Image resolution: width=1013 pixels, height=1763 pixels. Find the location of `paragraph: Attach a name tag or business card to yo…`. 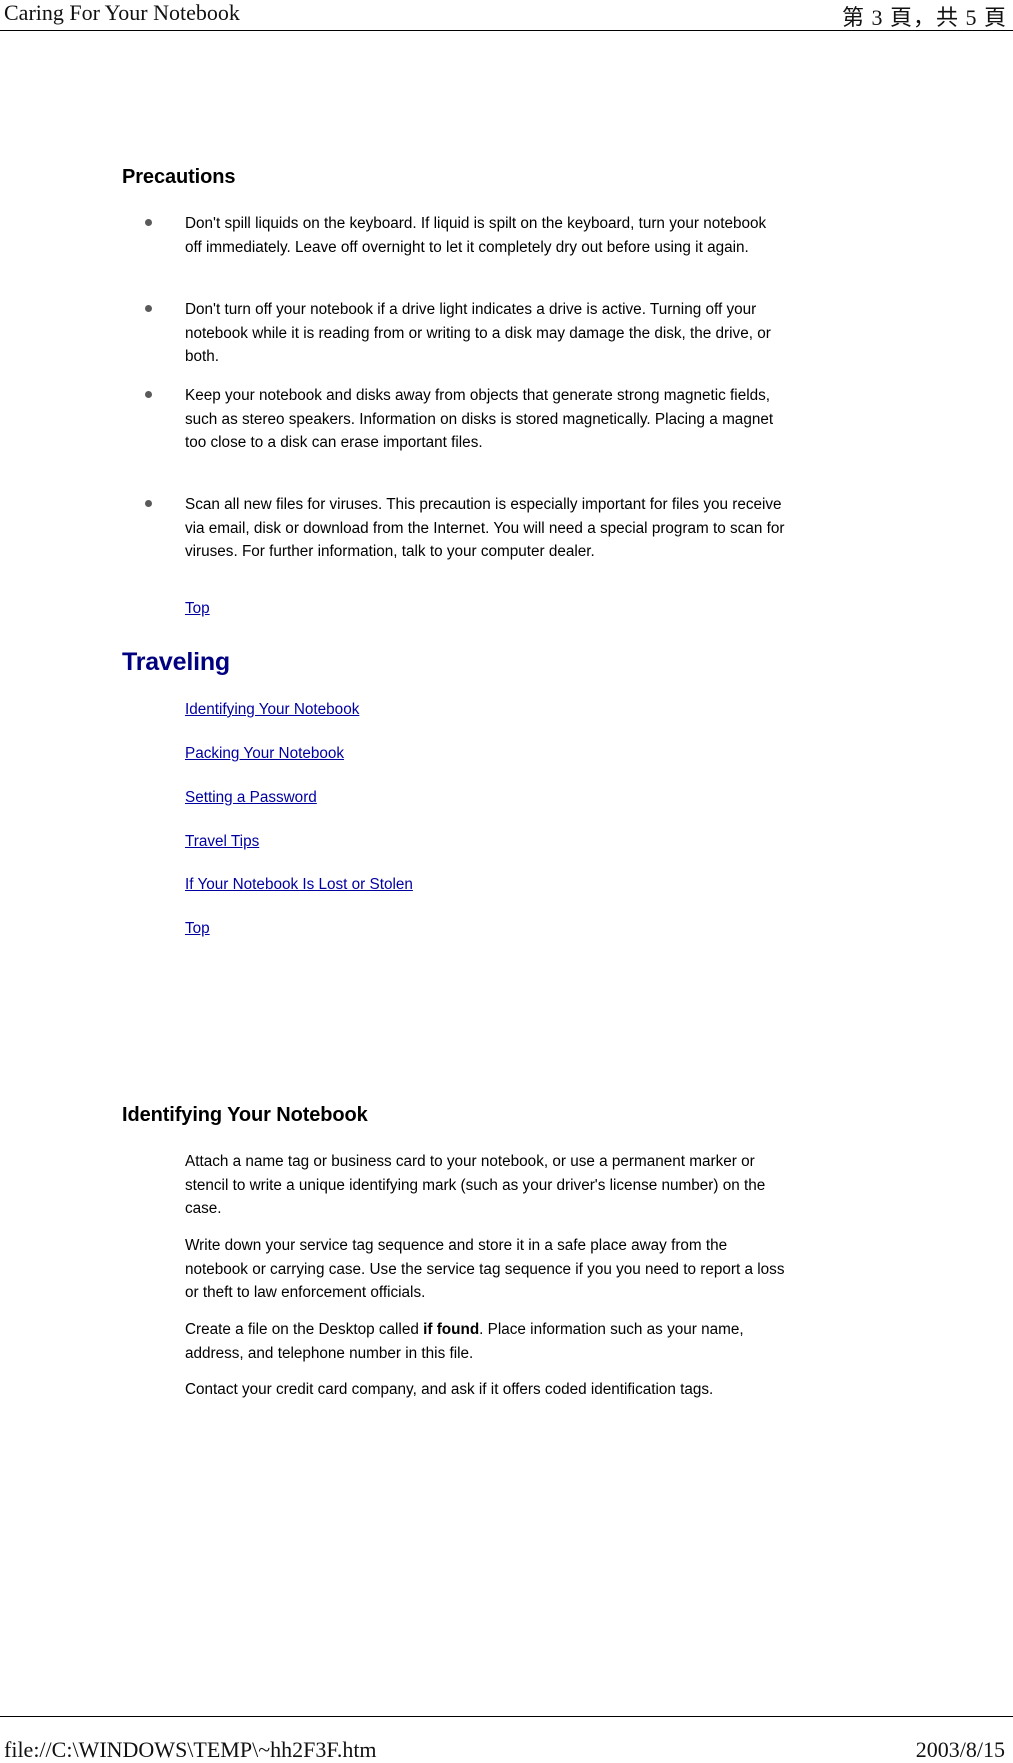

paragraph: Attach a name tag or business card to yo… is located at coordinates (485, 1185).